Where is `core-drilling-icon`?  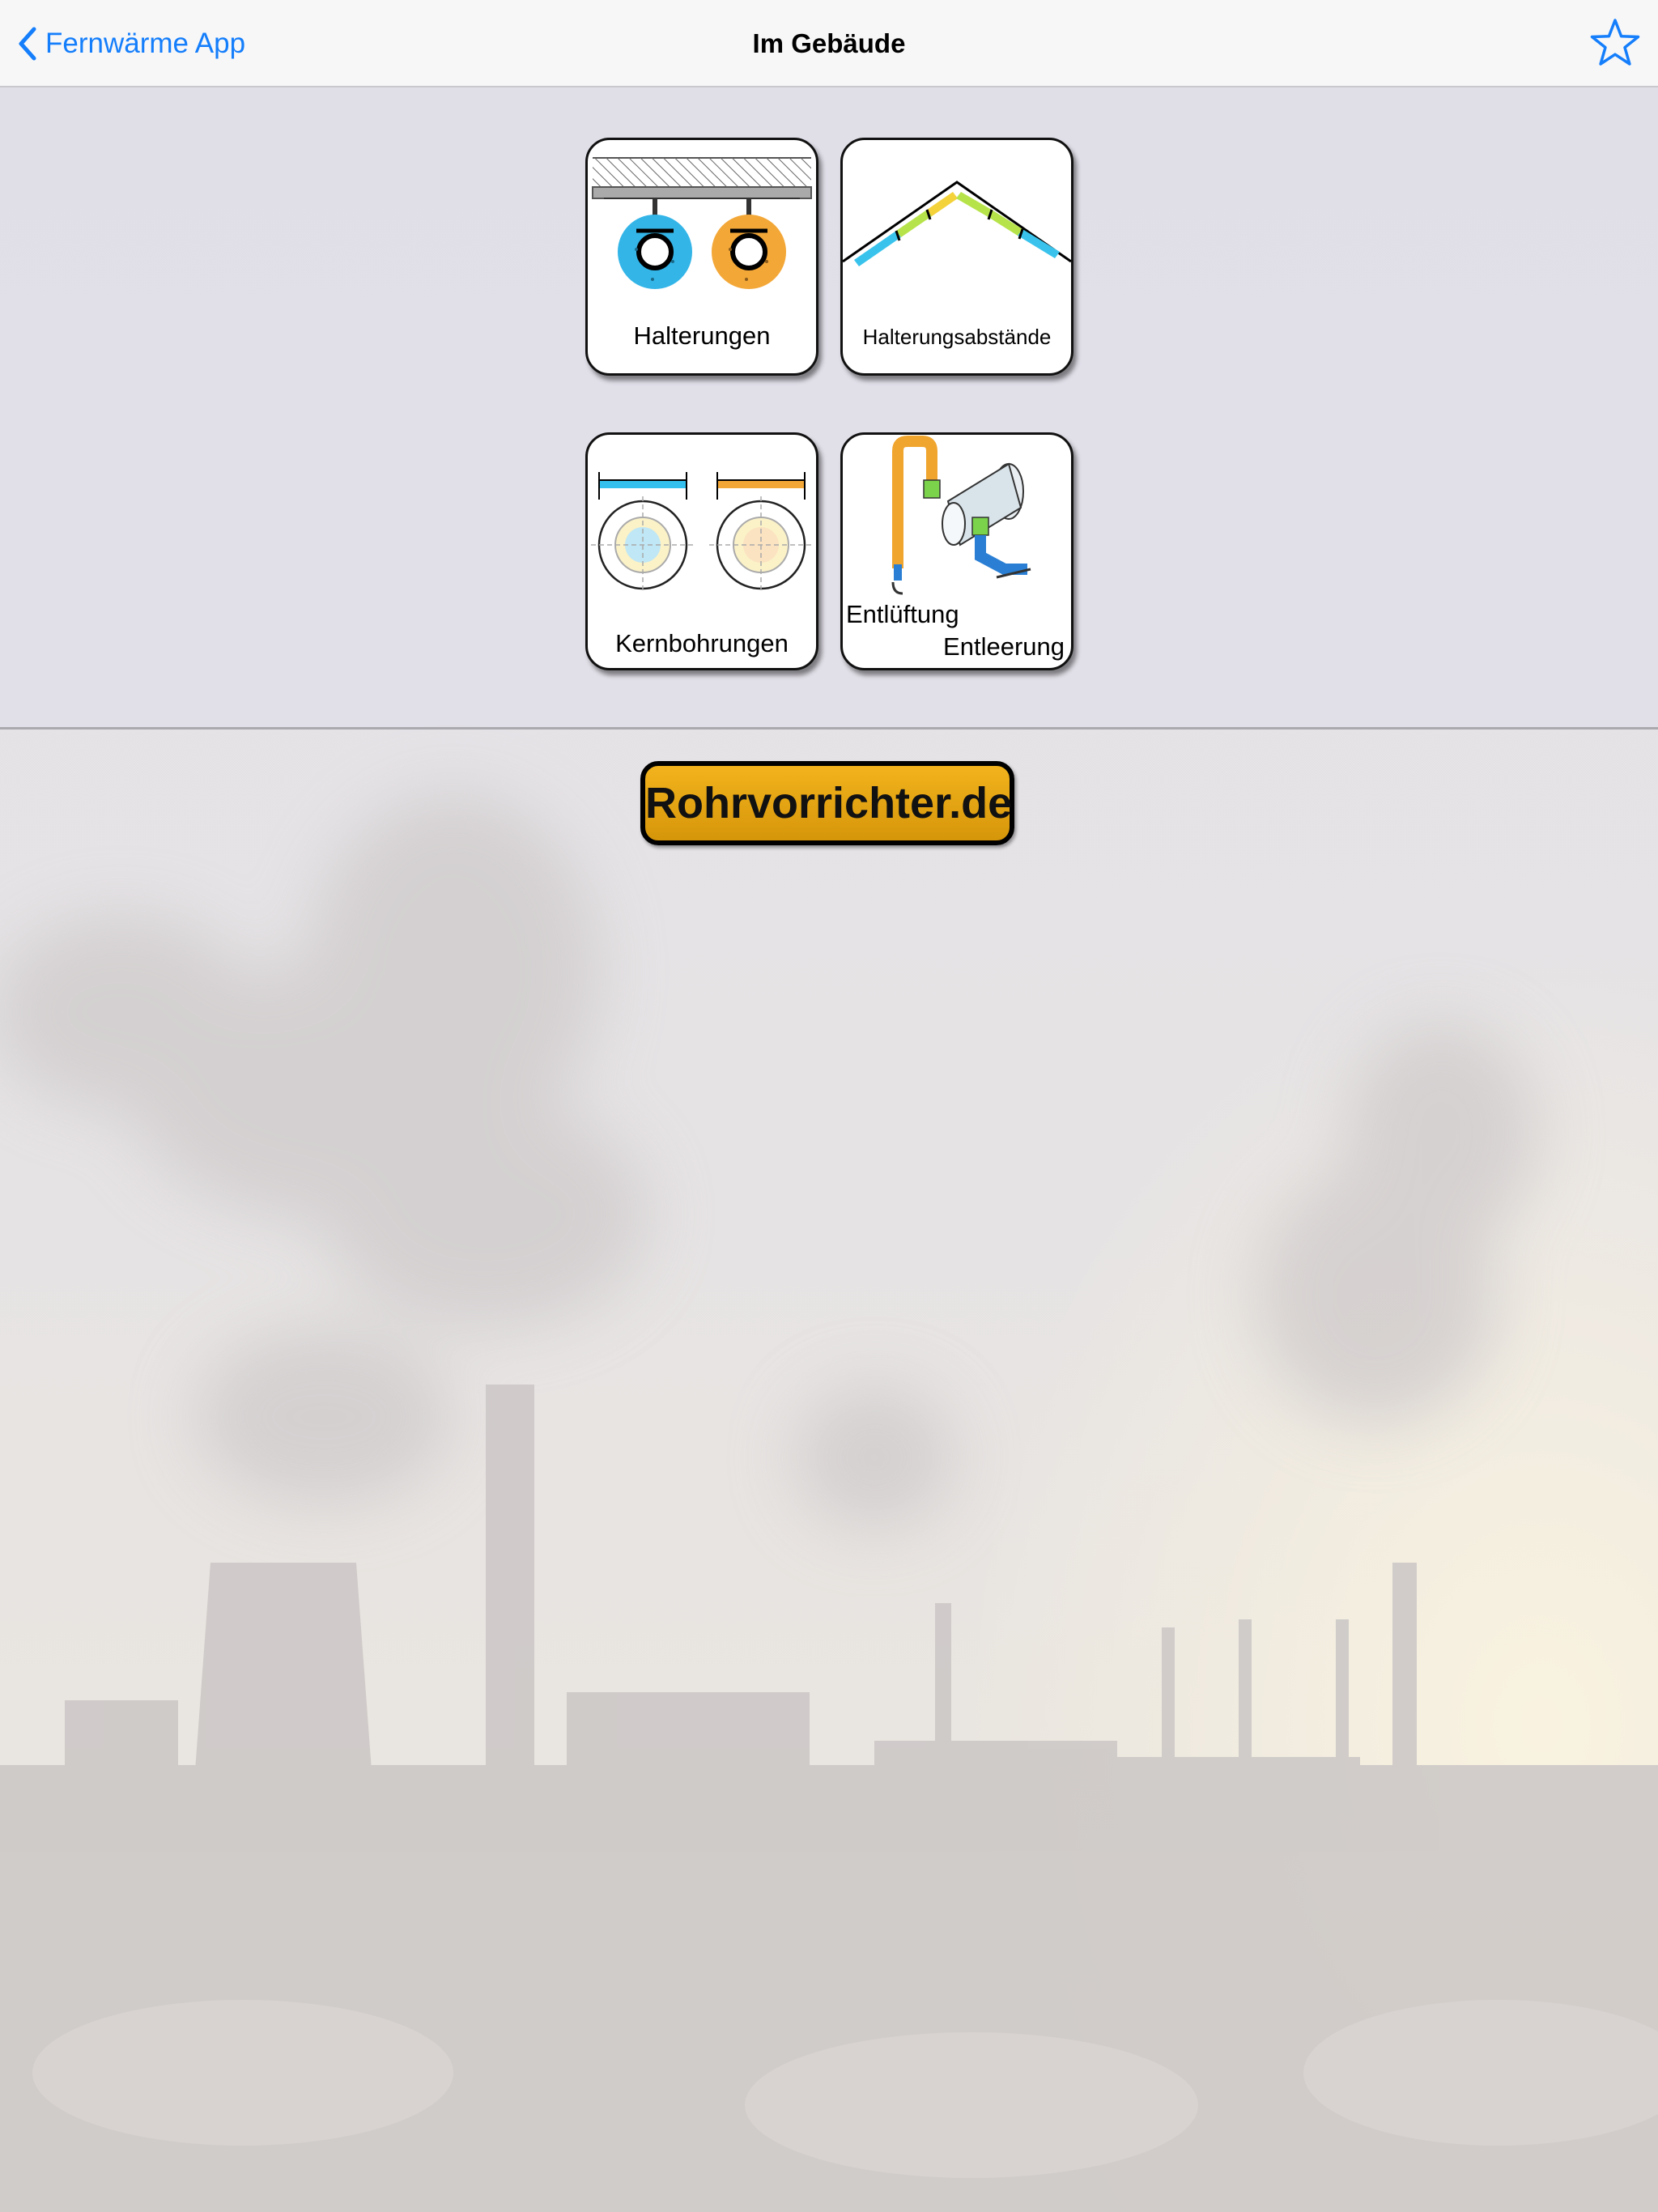 core-drilling-icon is located at coordinates (702, 532).